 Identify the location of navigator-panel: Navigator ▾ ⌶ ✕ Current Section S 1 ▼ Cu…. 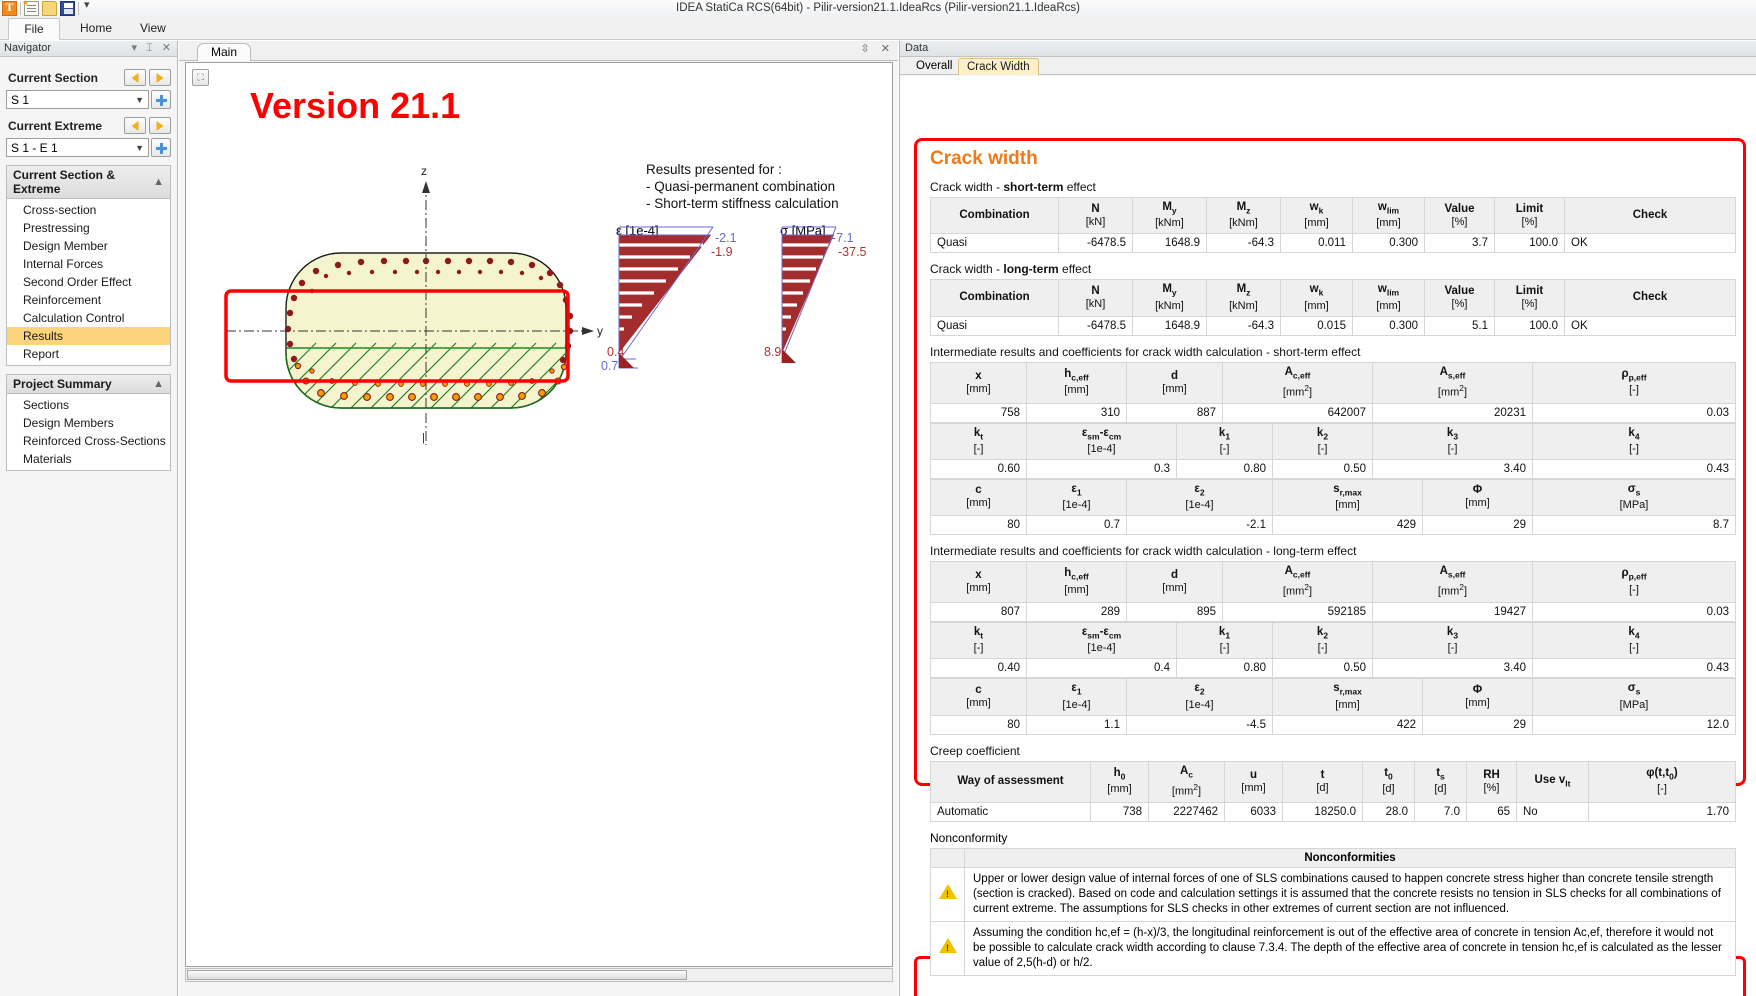
(89, 518).